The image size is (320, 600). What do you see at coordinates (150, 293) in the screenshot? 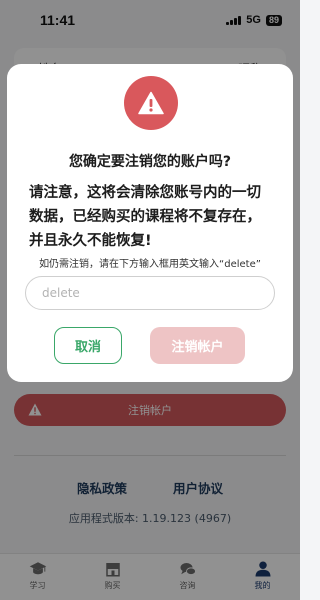
I see `confirm-delete-input` at bounding box center [150, 293].